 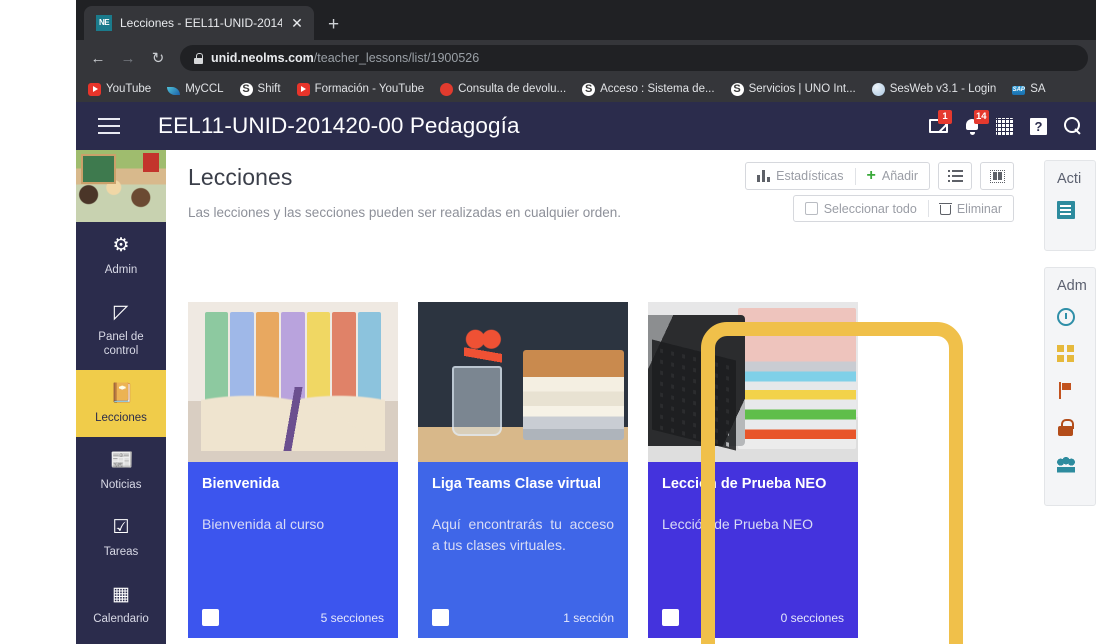 I want to click on globe-icon, so click(x=589, y=89).